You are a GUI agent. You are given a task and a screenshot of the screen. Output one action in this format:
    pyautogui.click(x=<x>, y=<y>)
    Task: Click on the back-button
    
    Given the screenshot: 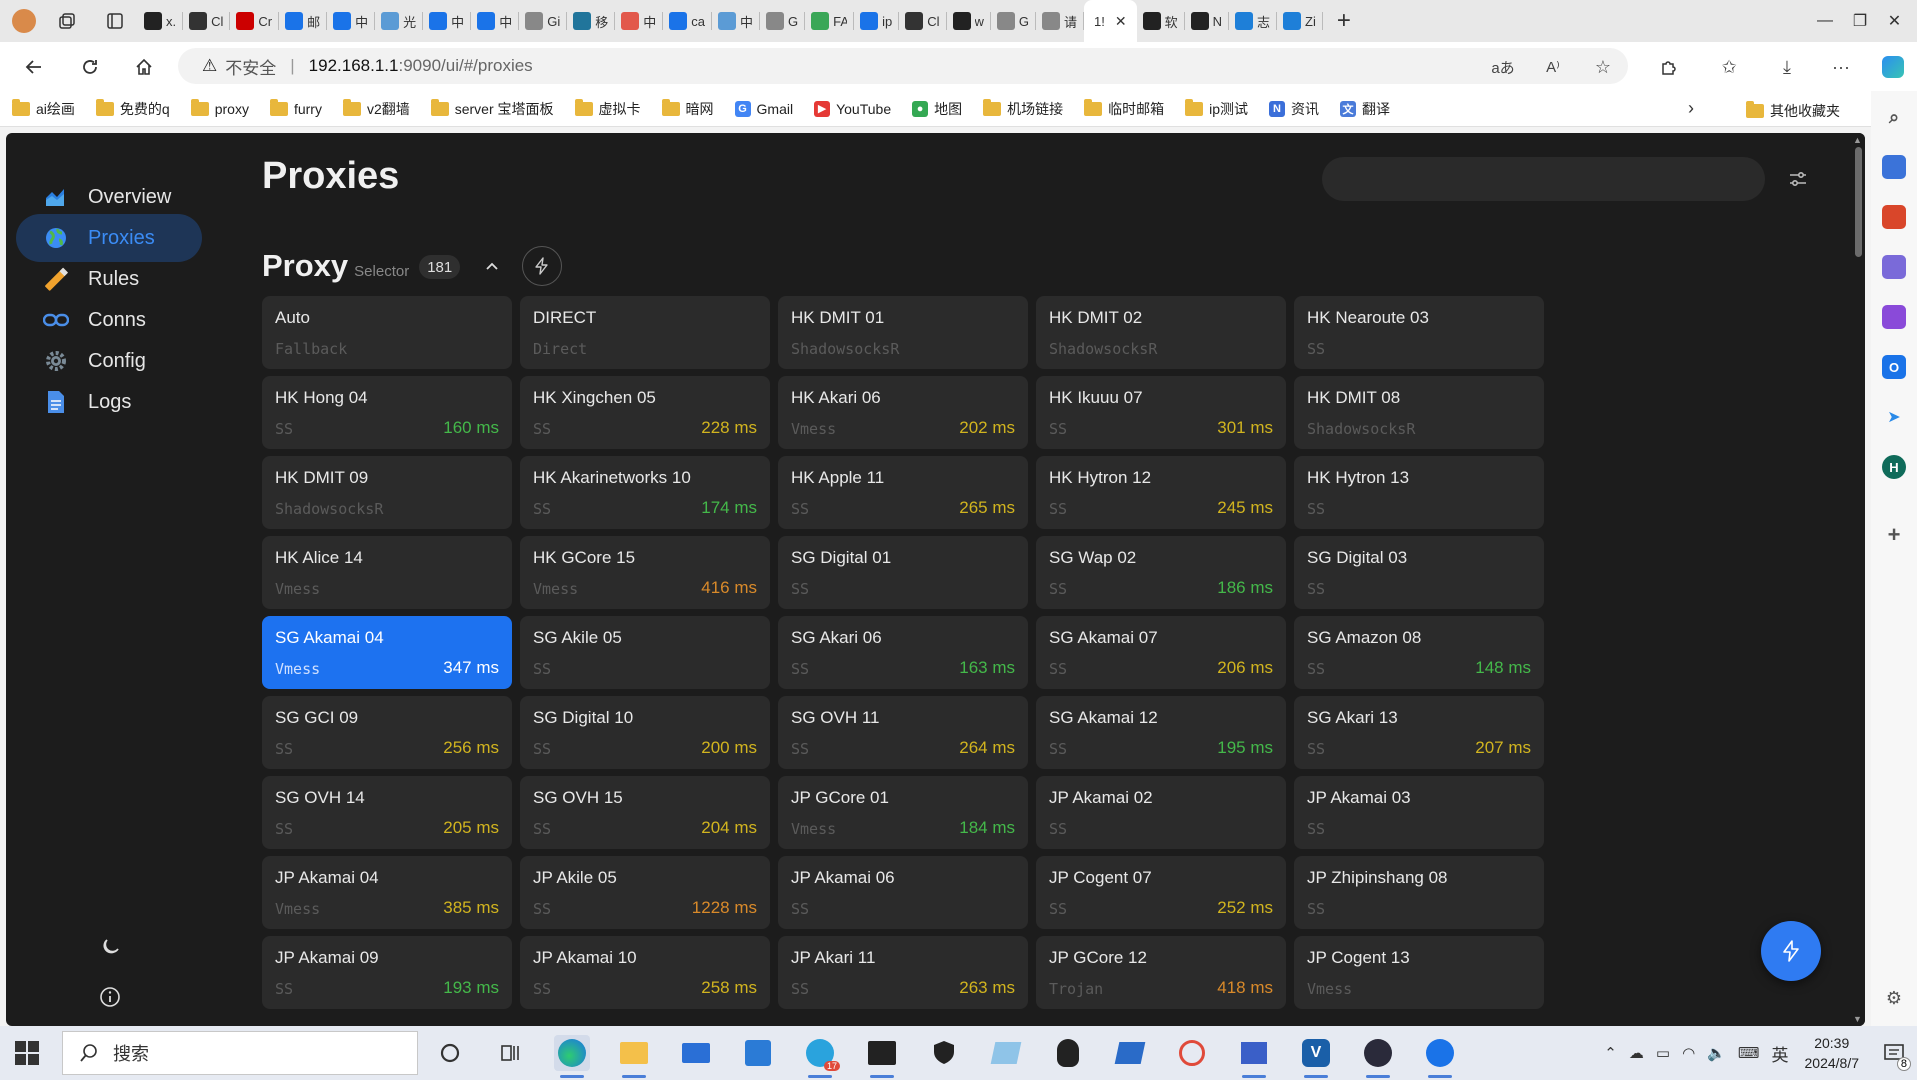 What is the action you would take?
    pyautogui.click(x=34, y=67)
    